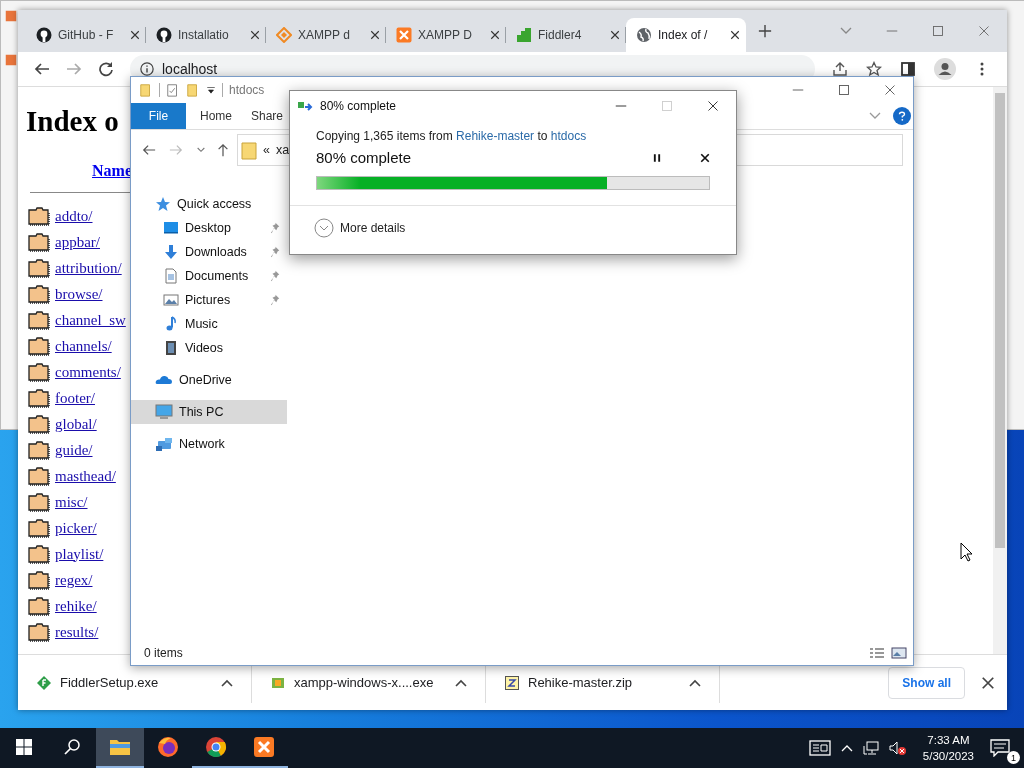  I want to click on mouse-cursor-icon, so click(967, 552).